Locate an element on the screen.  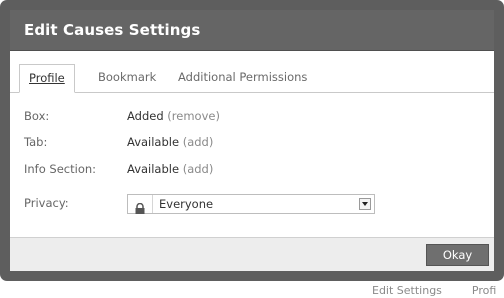
tab-setting-value: Available (add) is located at coordinates (170, 142).